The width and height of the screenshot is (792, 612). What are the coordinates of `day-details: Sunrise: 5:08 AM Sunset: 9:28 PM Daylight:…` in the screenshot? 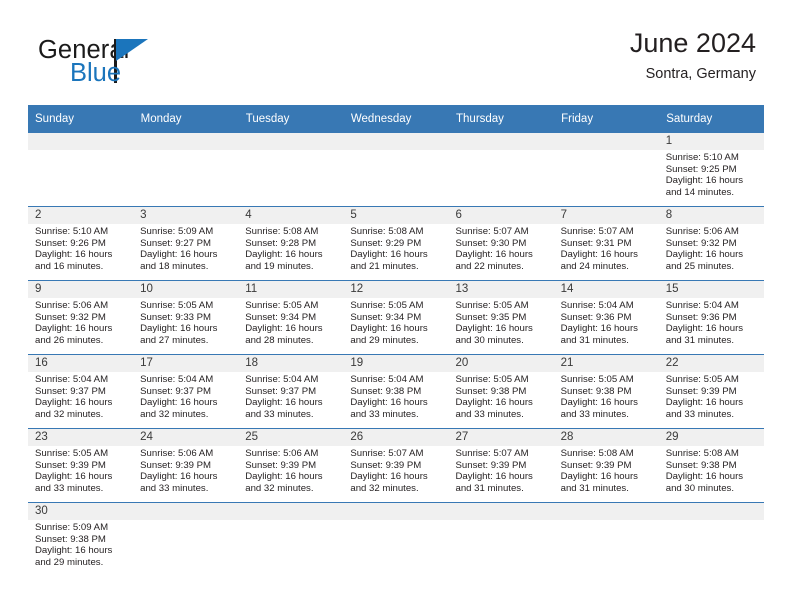 It's located at (290, 248).